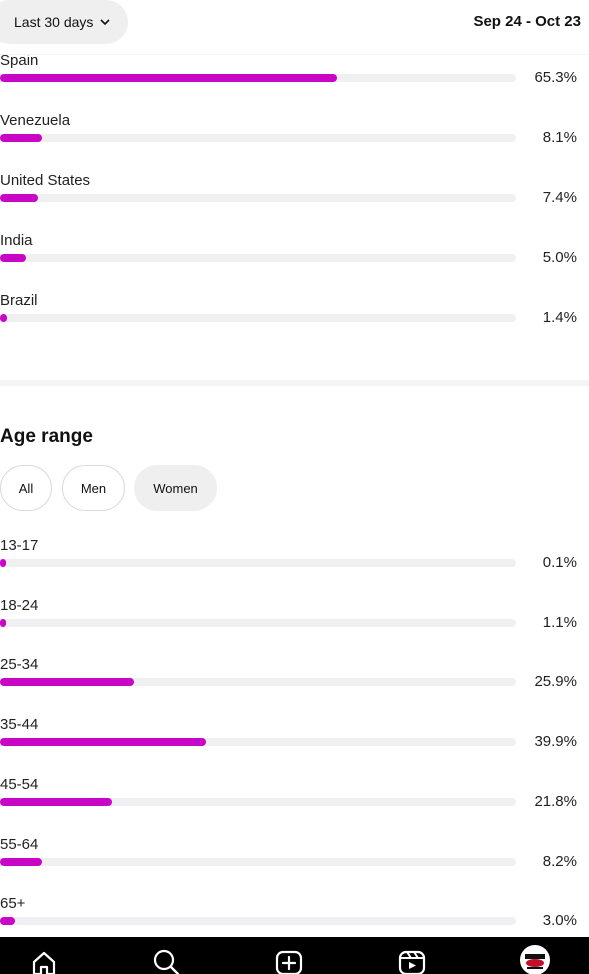 The height and width of the screenshot is (974, 589). I want to click on age-value: 21.8%, so click(555, 801).